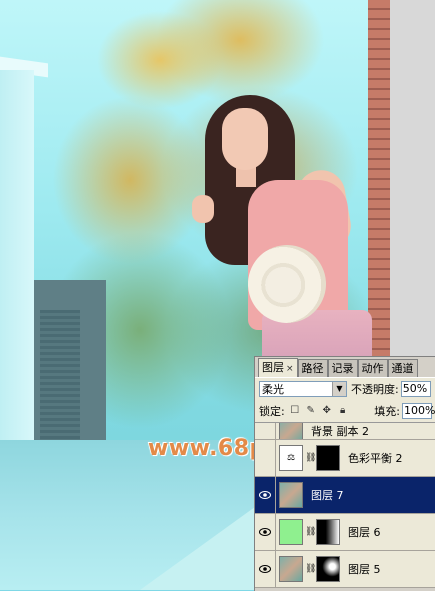  What do you see at coordinates (295, 411) in the screenshot?
I see `lock-transparency-icon: ☐` at bounding box center [295, 411].